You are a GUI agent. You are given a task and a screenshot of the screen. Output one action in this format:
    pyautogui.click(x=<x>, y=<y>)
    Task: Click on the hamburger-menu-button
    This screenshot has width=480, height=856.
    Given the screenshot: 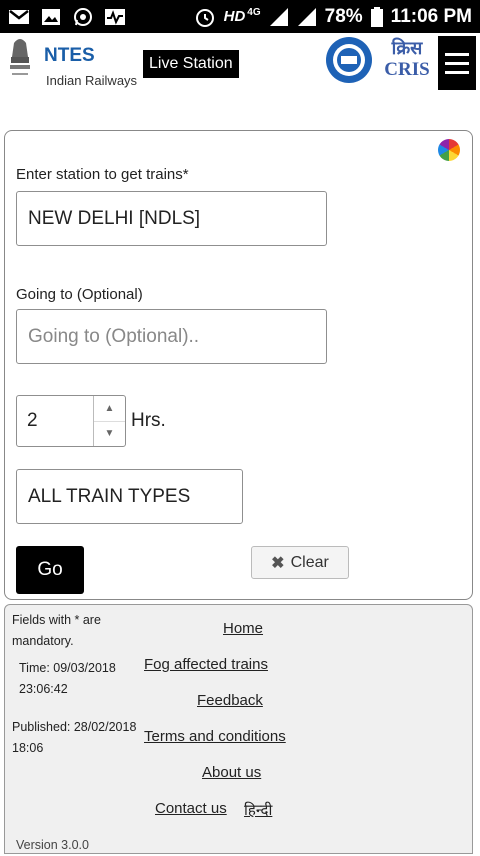 What is the action you would take?
    pyautogui.click(x=457, y=63)
    